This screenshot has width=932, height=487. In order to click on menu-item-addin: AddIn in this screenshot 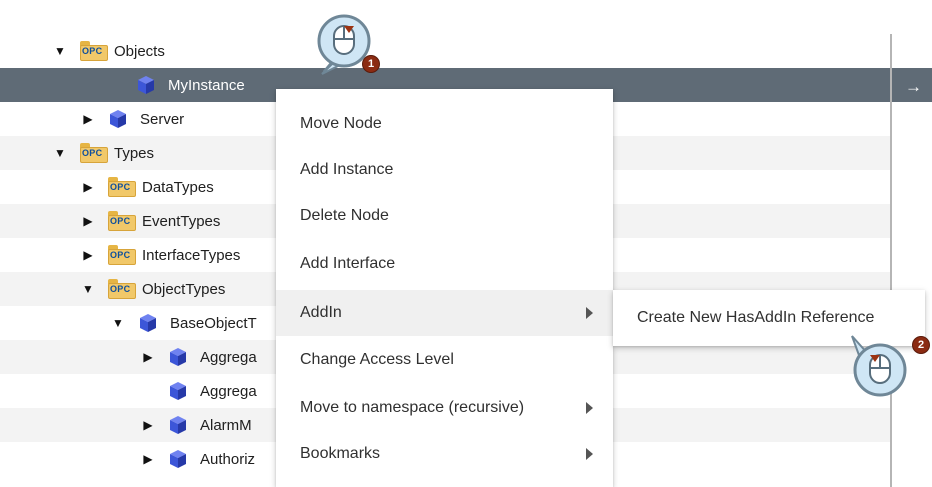, I will do `click(444, 313)`.